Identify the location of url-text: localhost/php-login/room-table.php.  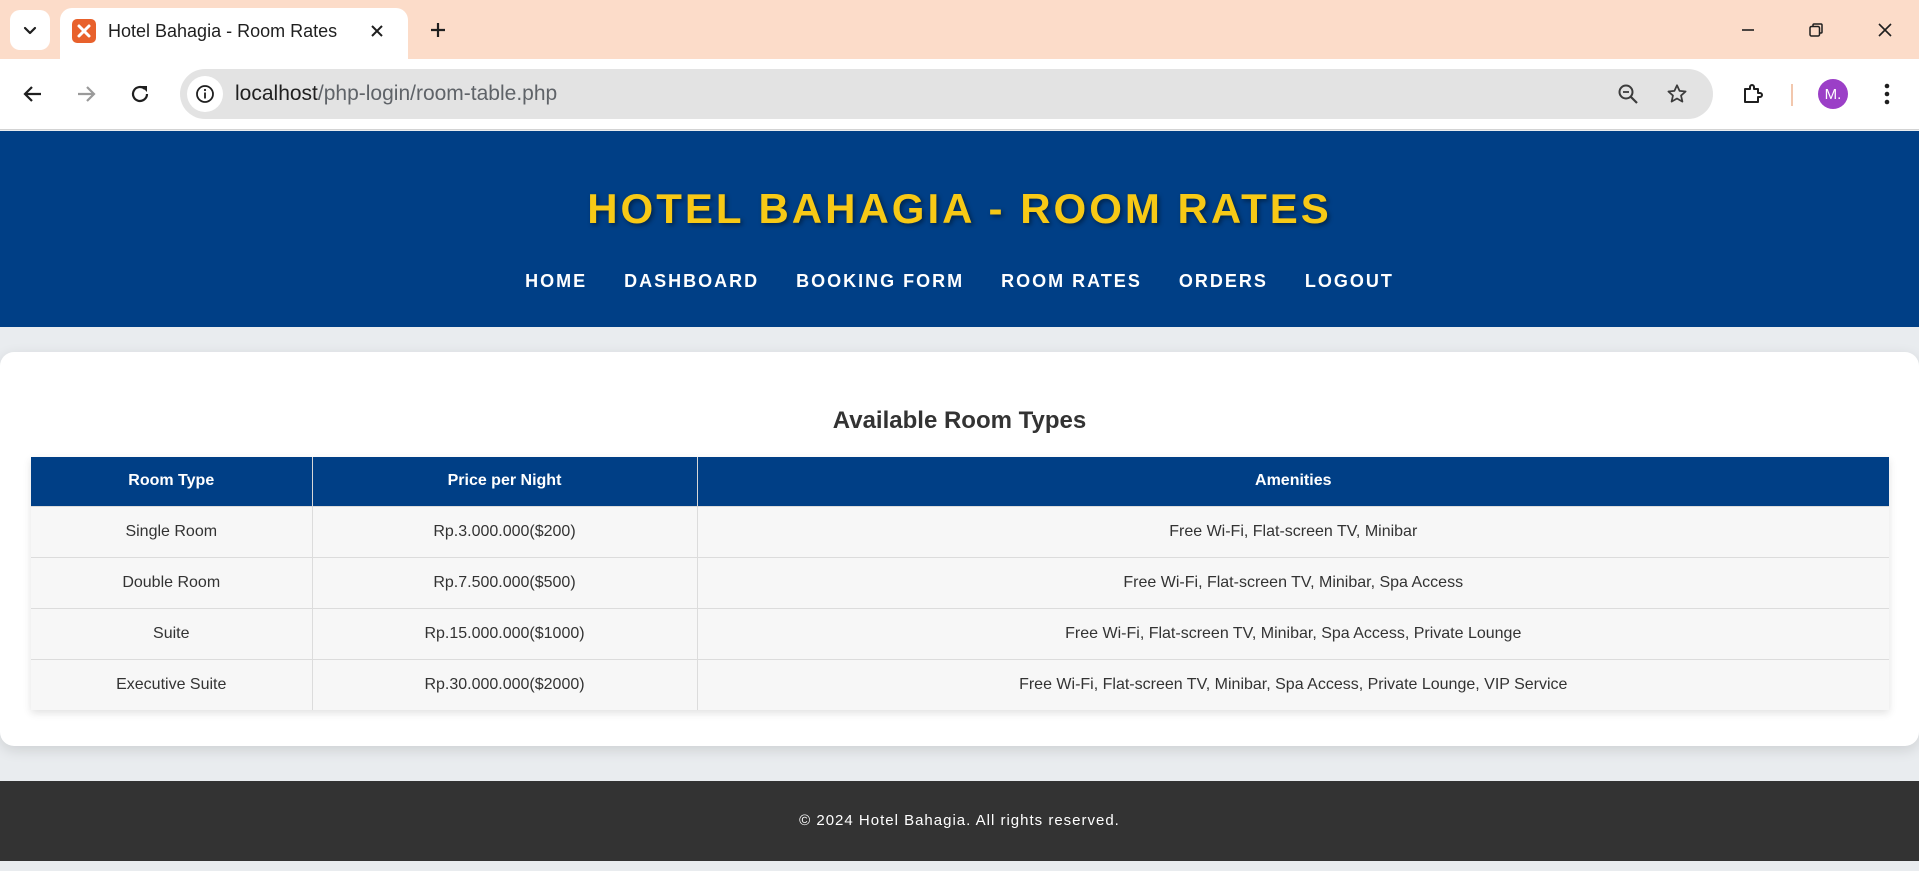
(396, 94).